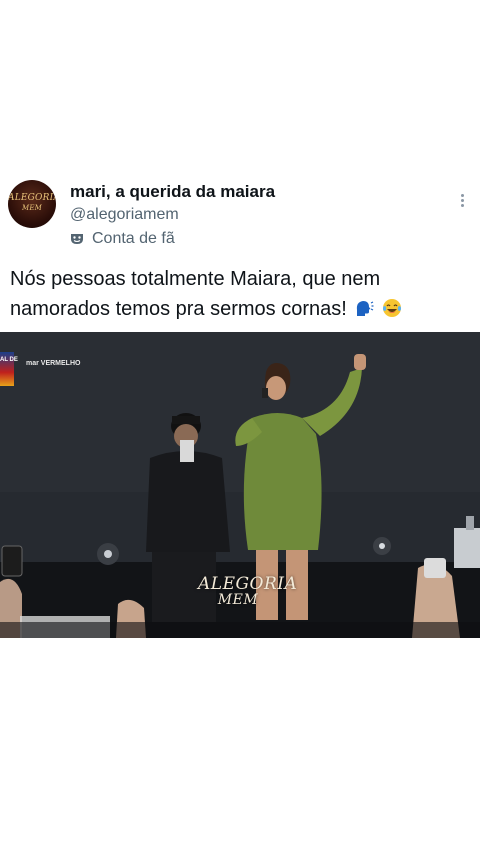  Describe the element at coordinates (462, 202) in the screenshot. I see `more-options-icon` at that location.